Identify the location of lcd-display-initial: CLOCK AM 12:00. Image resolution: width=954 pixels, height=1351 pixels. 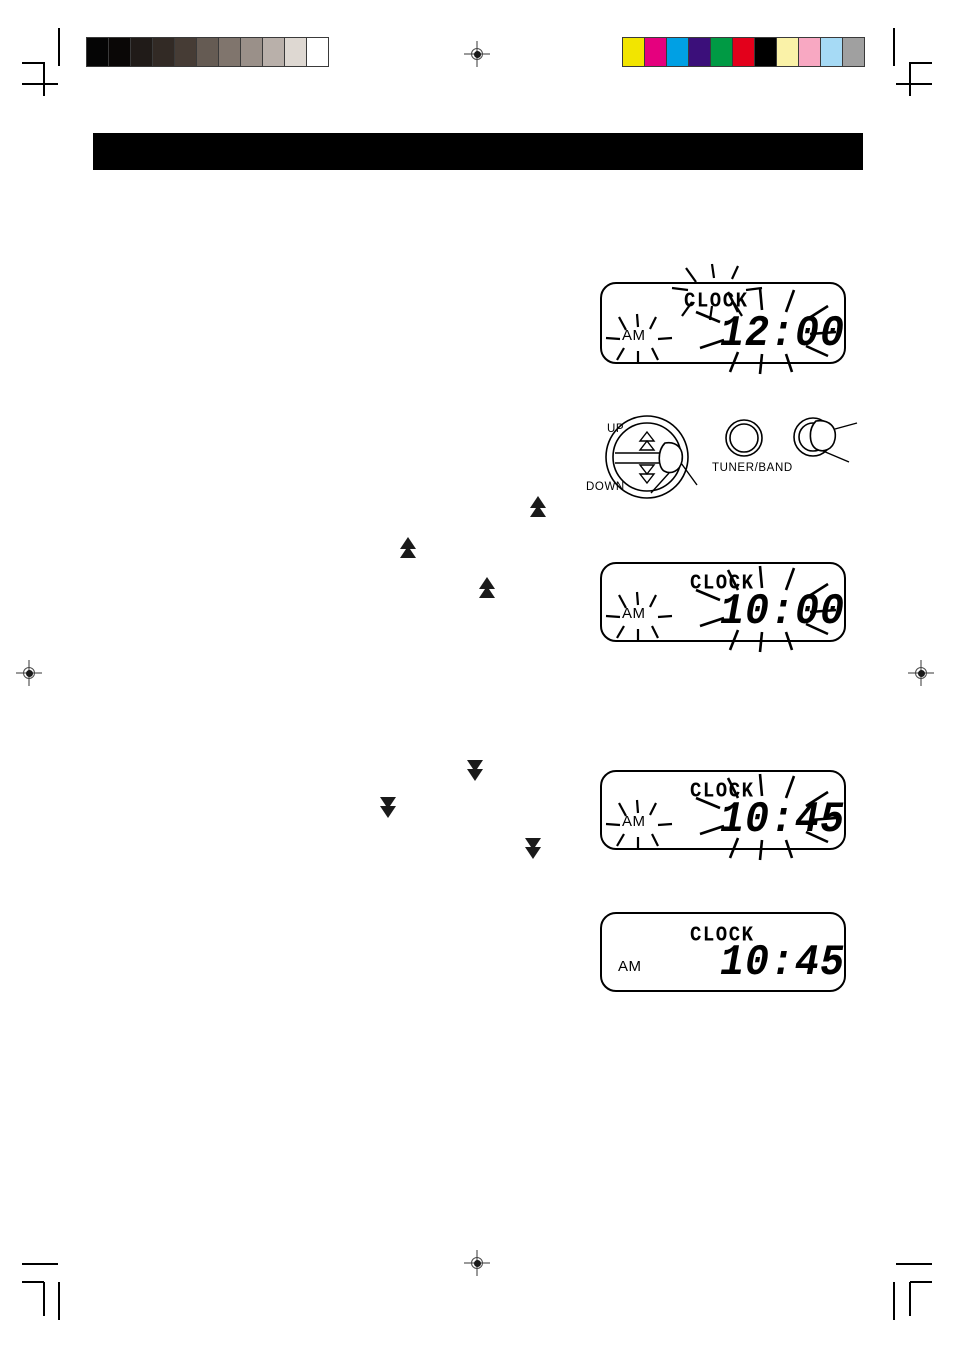
(724, 319).